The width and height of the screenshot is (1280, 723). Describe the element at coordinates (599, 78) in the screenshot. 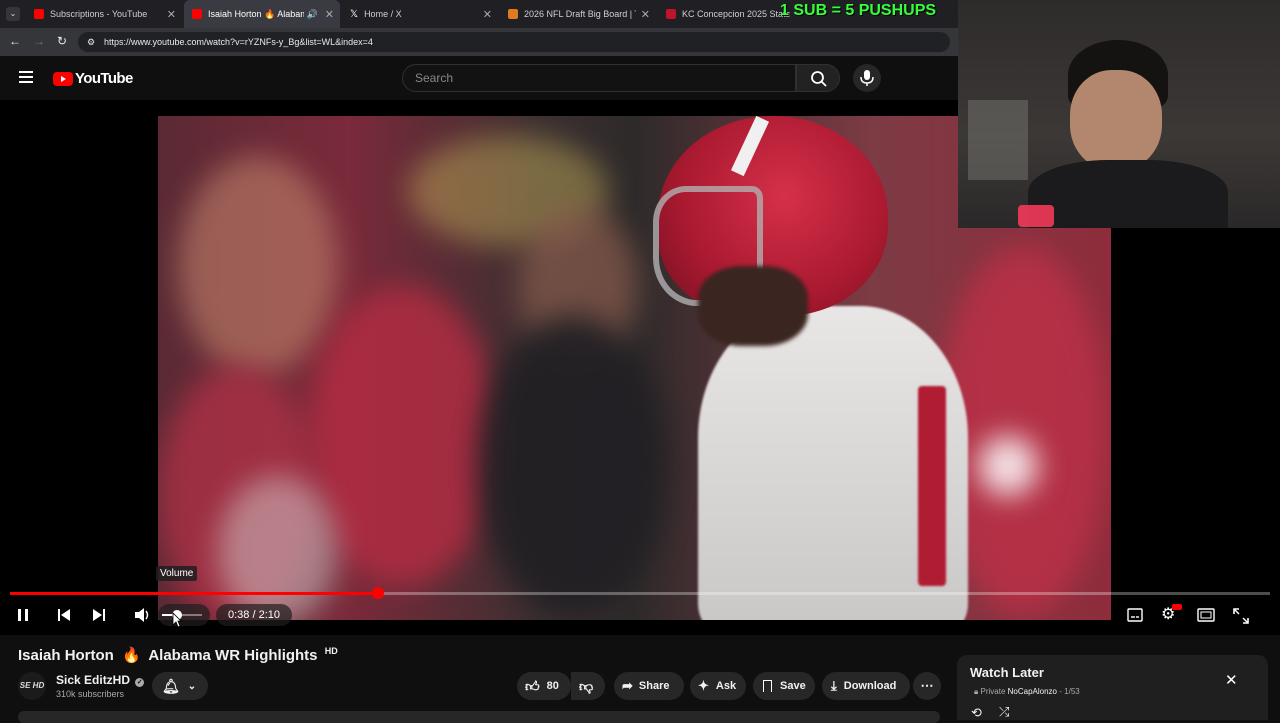

I see `search-input: Search` at that location.